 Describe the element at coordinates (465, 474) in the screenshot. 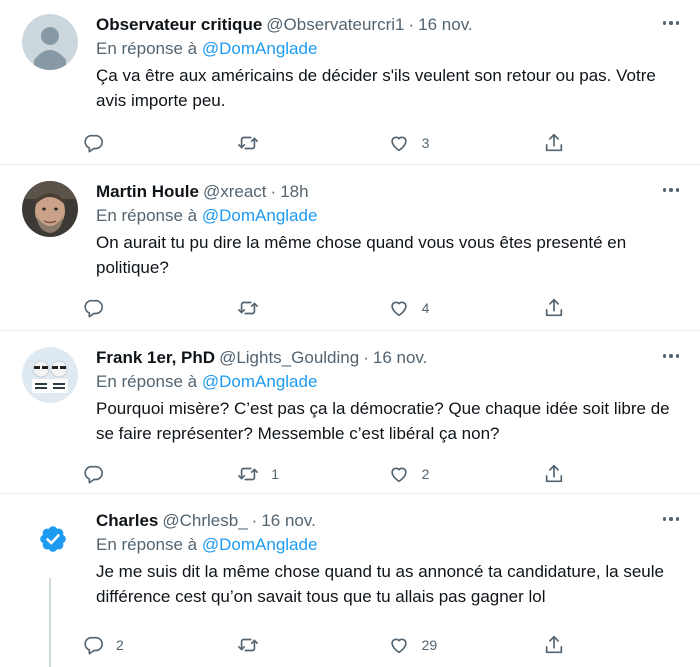

I see `like-button: 2` at that location.